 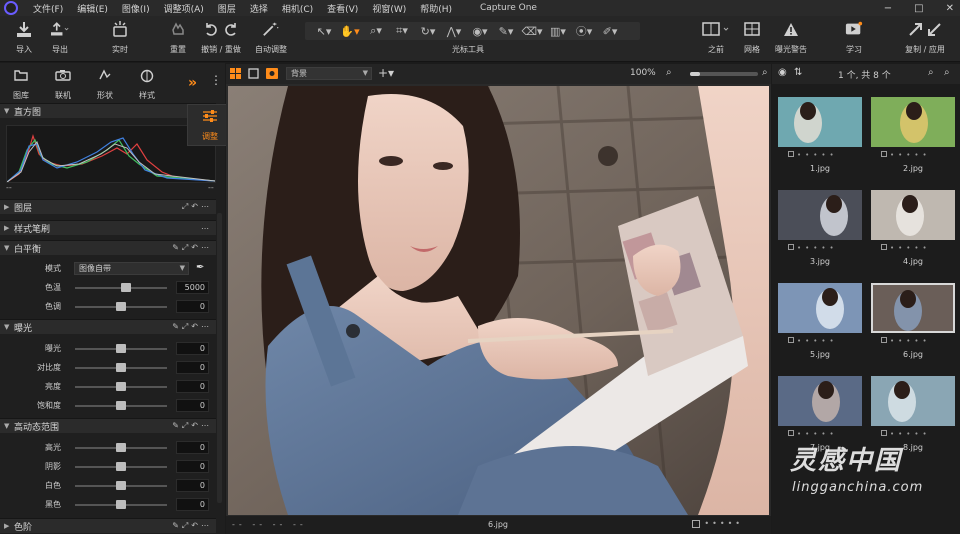 I want to click on reset-button: 重置, so click(x=178, y=37).